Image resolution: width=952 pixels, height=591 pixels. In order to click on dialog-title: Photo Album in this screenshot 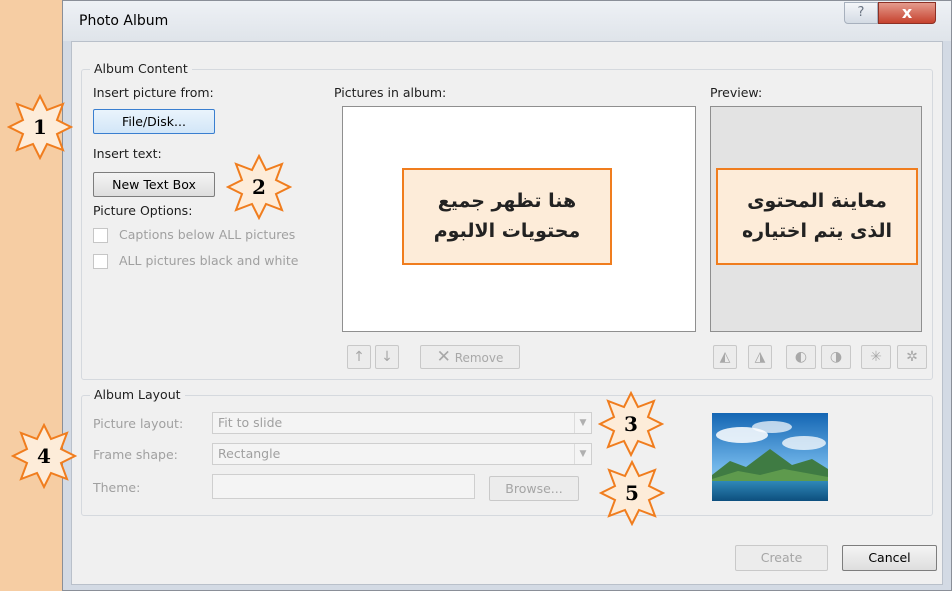, I will do `click(124, 21)`.